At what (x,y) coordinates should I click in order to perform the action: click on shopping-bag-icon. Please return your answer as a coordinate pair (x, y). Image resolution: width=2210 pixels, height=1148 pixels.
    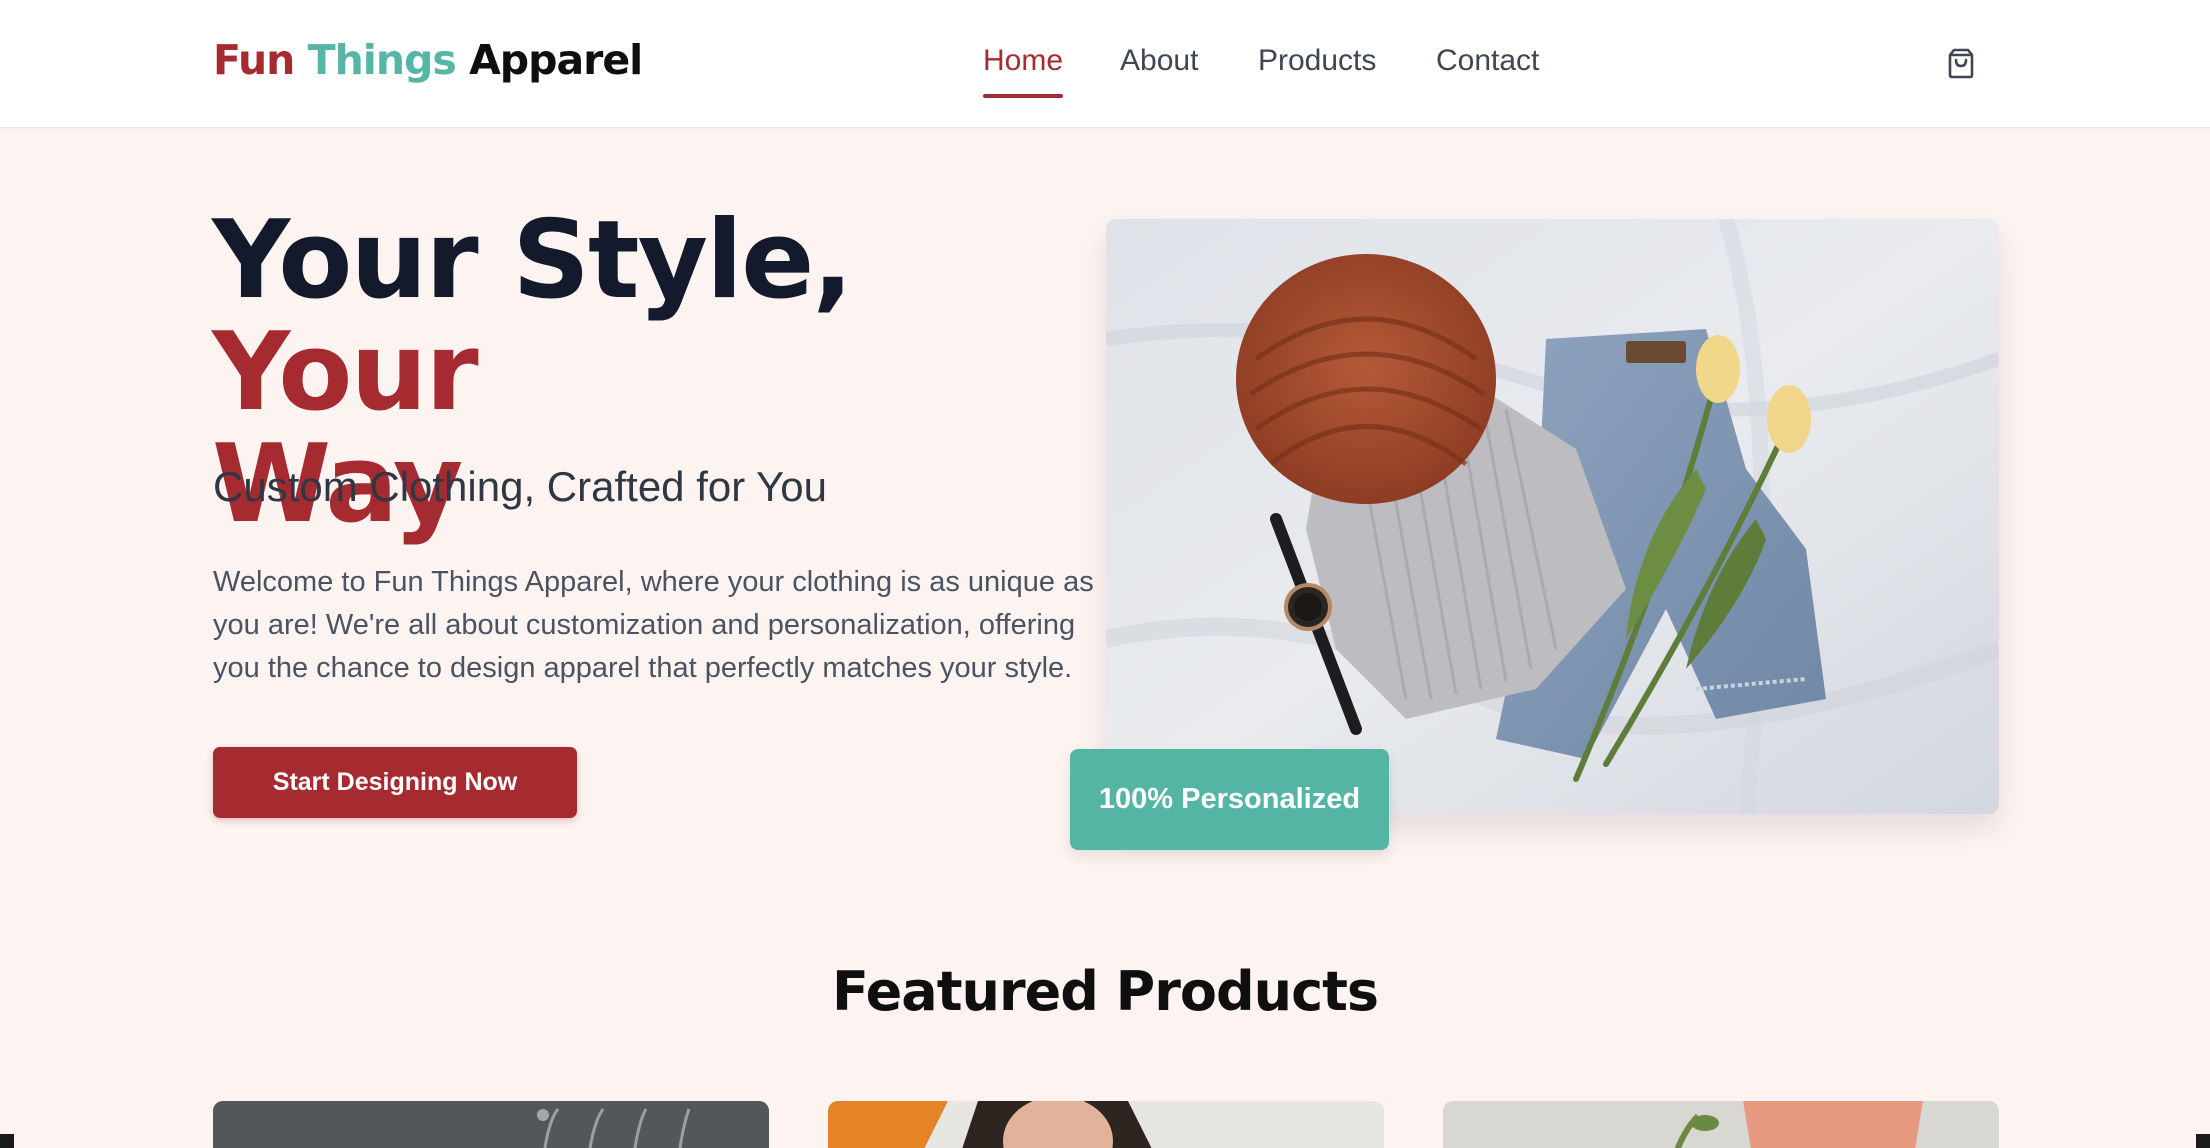
    Looking at the image, I should click on (1961, 63).